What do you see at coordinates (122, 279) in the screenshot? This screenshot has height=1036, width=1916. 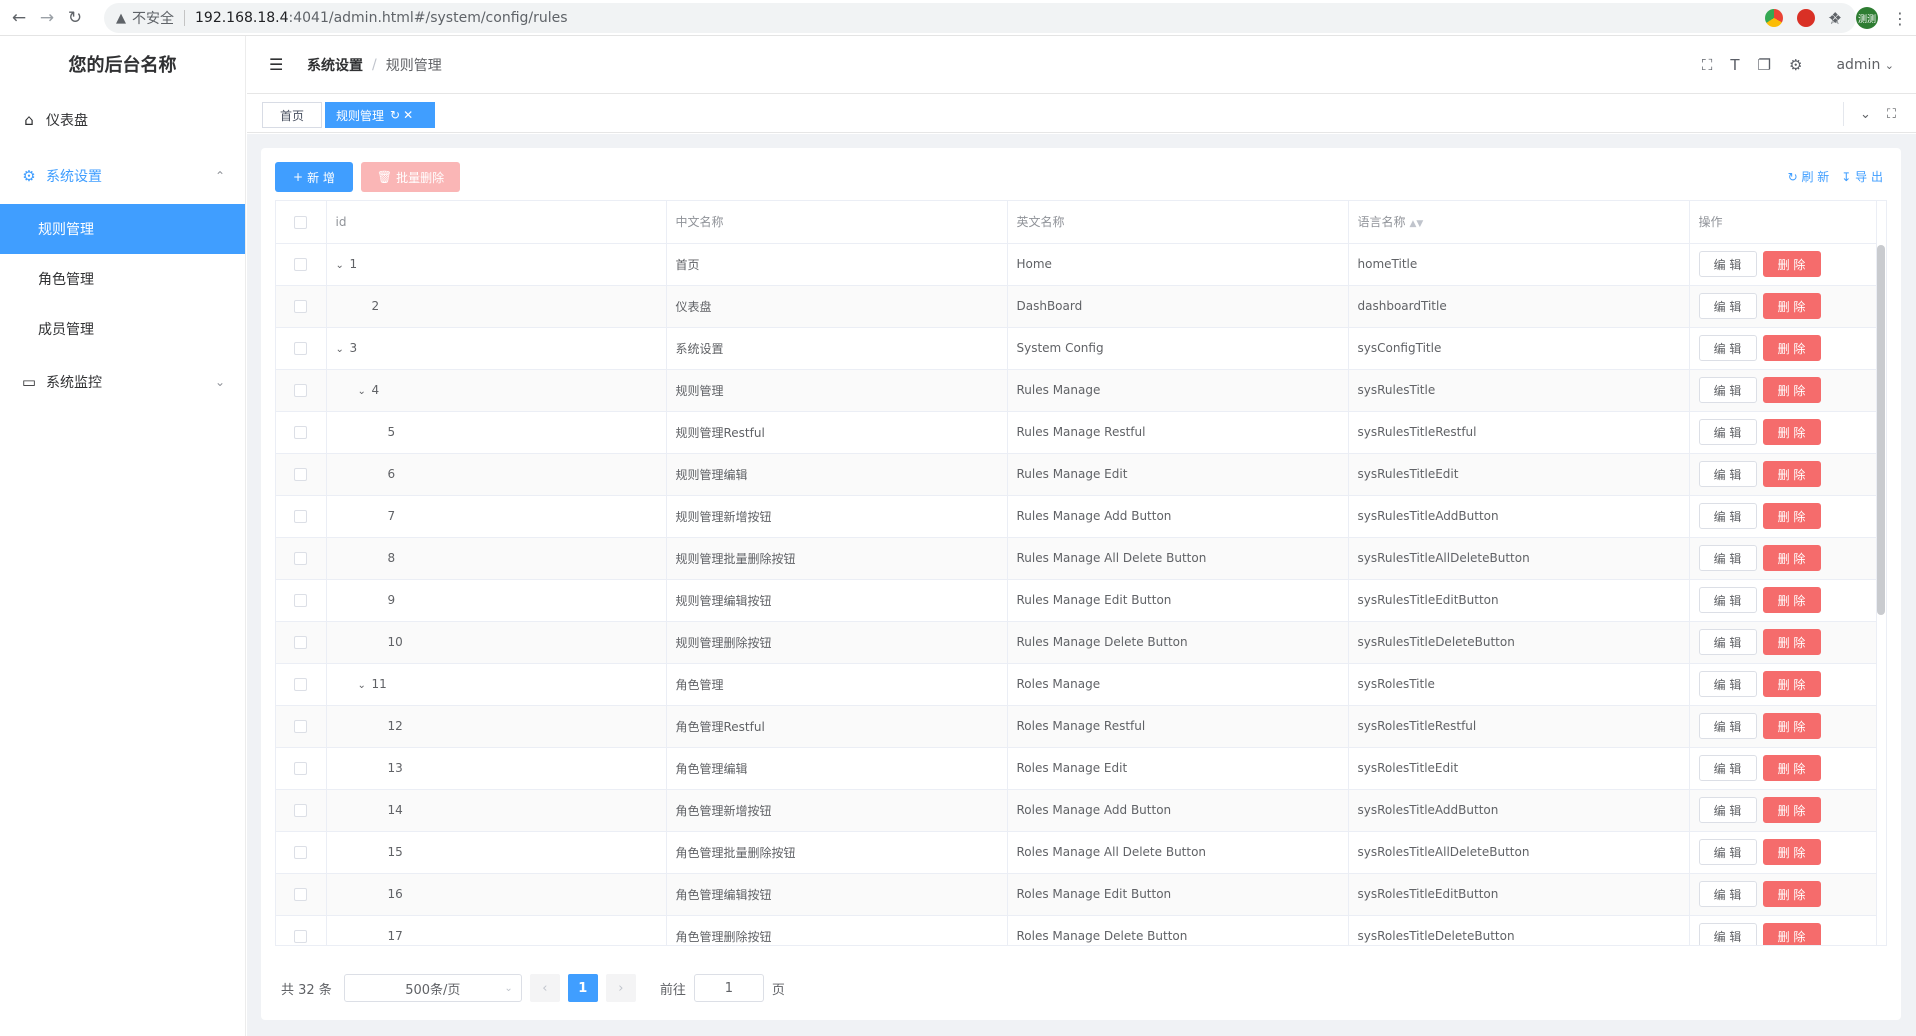 I see `sidebar-item-roles: 角色管理` at bounding box center [122, 279].